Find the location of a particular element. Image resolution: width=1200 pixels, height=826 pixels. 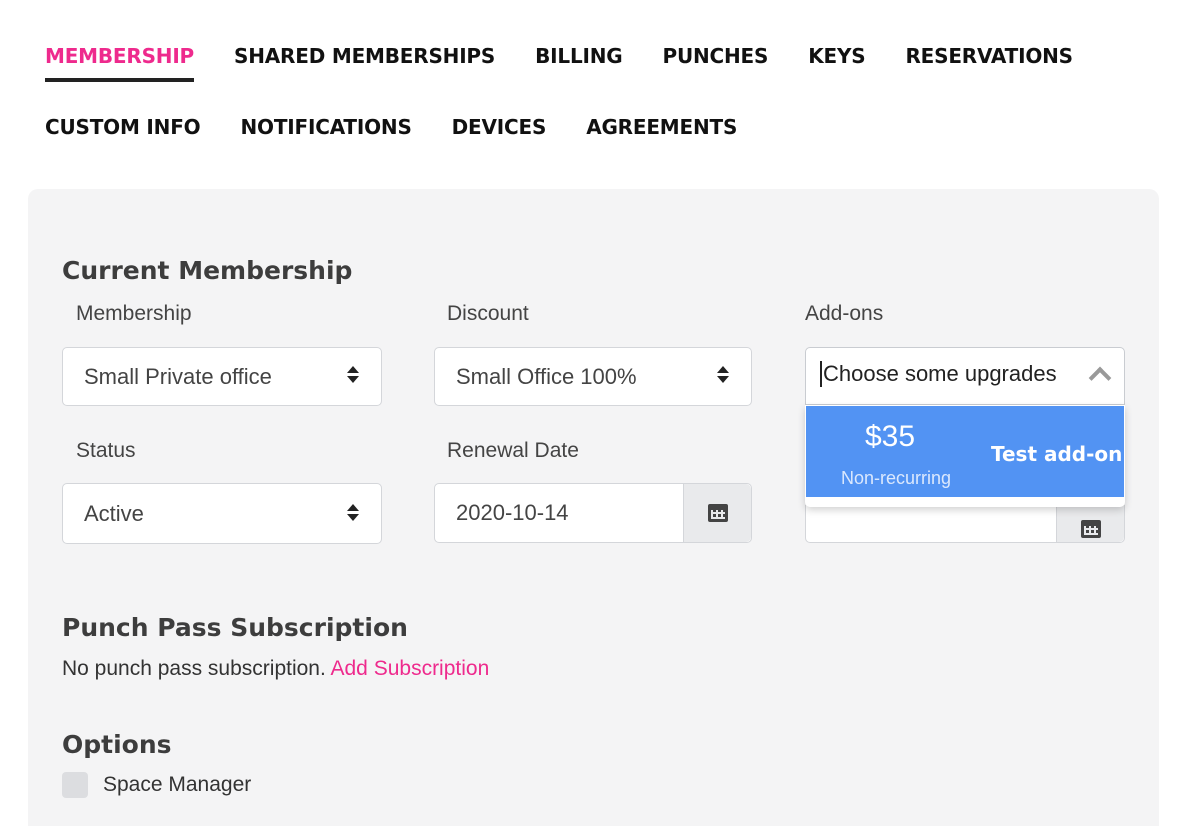

tab-reservations: RESERVATIONS is located at coordinates (989, 63).